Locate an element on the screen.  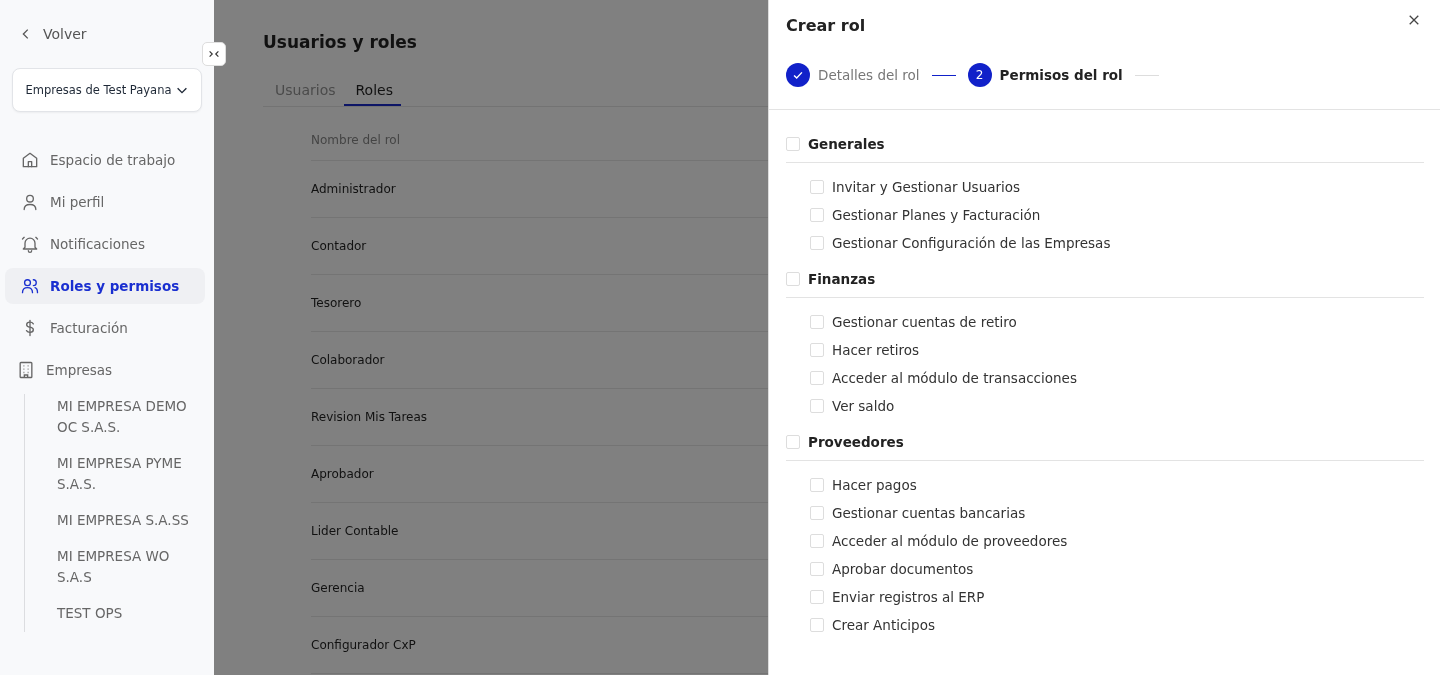
permission-label: Gestionar Configuración de las Empresas is located at coordinates (971, 243).